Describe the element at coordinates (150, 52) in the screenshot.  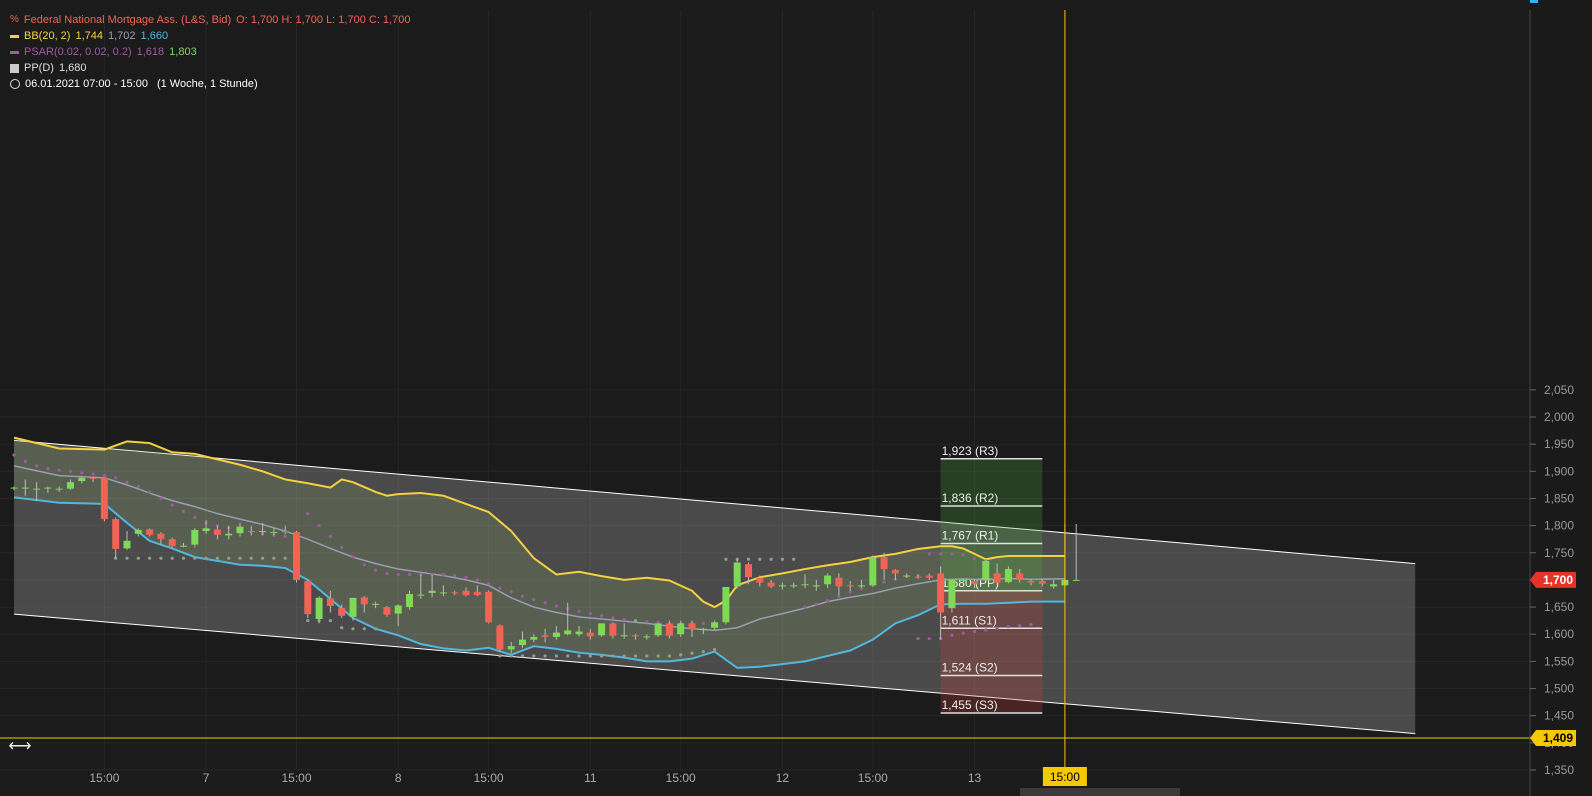
I see `psar-value-1: 1,618` at that location.